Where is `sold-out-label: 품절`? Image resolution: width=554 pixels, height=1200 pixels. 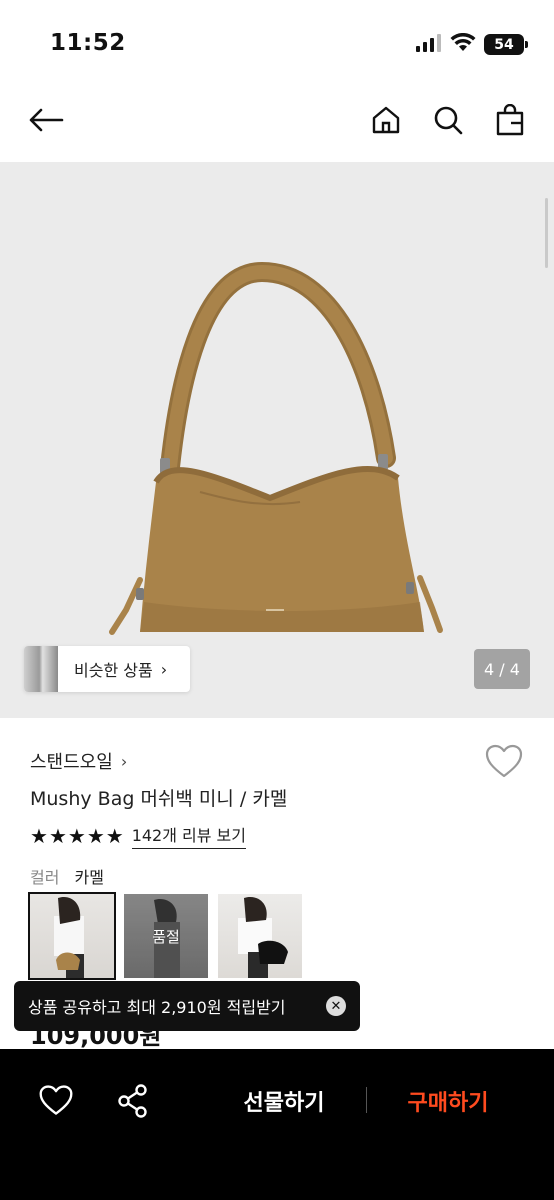 sold-out-label: 품절 is located at coordinates (166, 936).